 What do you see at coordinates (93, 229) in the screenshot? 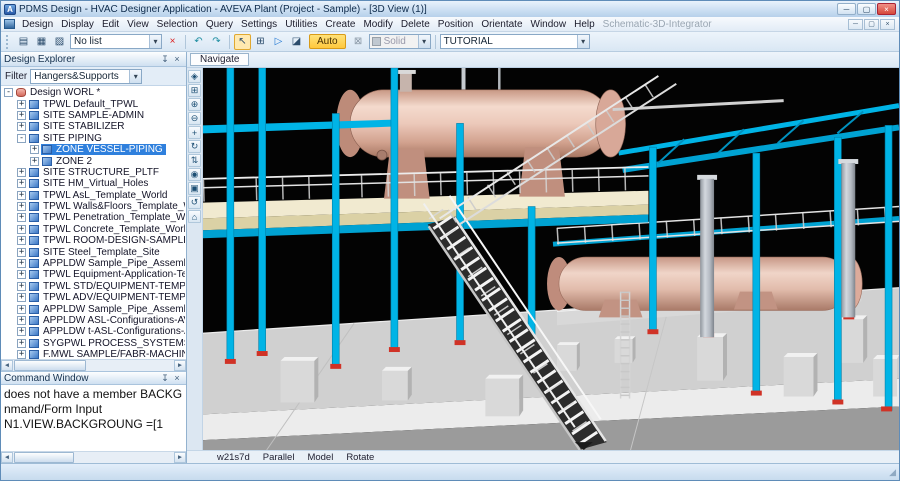
I see `tree-item: + TPWL Concrete_Template_World` at bounding box center [93, 229].